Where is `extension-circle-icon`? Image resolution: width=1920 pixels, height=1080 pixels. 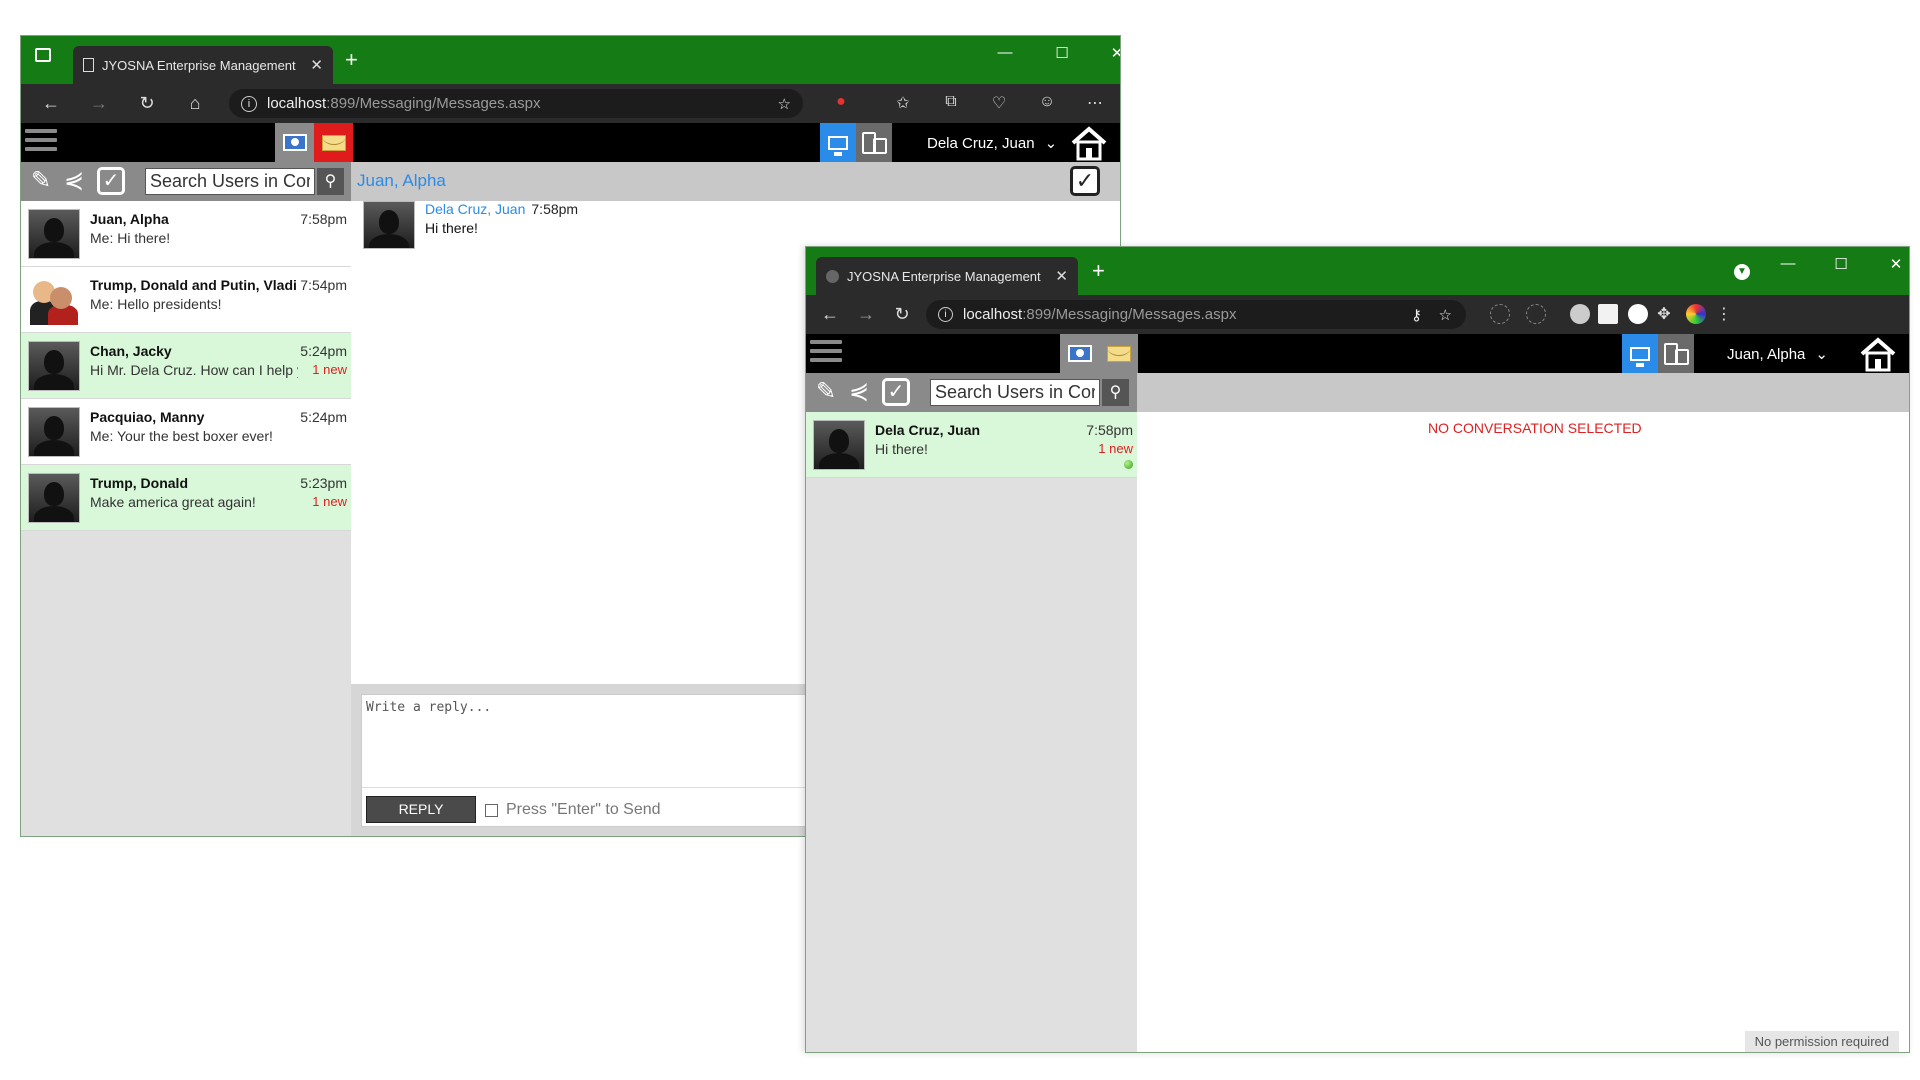 extension-circle-icon is located at coordinates (1638, 314).